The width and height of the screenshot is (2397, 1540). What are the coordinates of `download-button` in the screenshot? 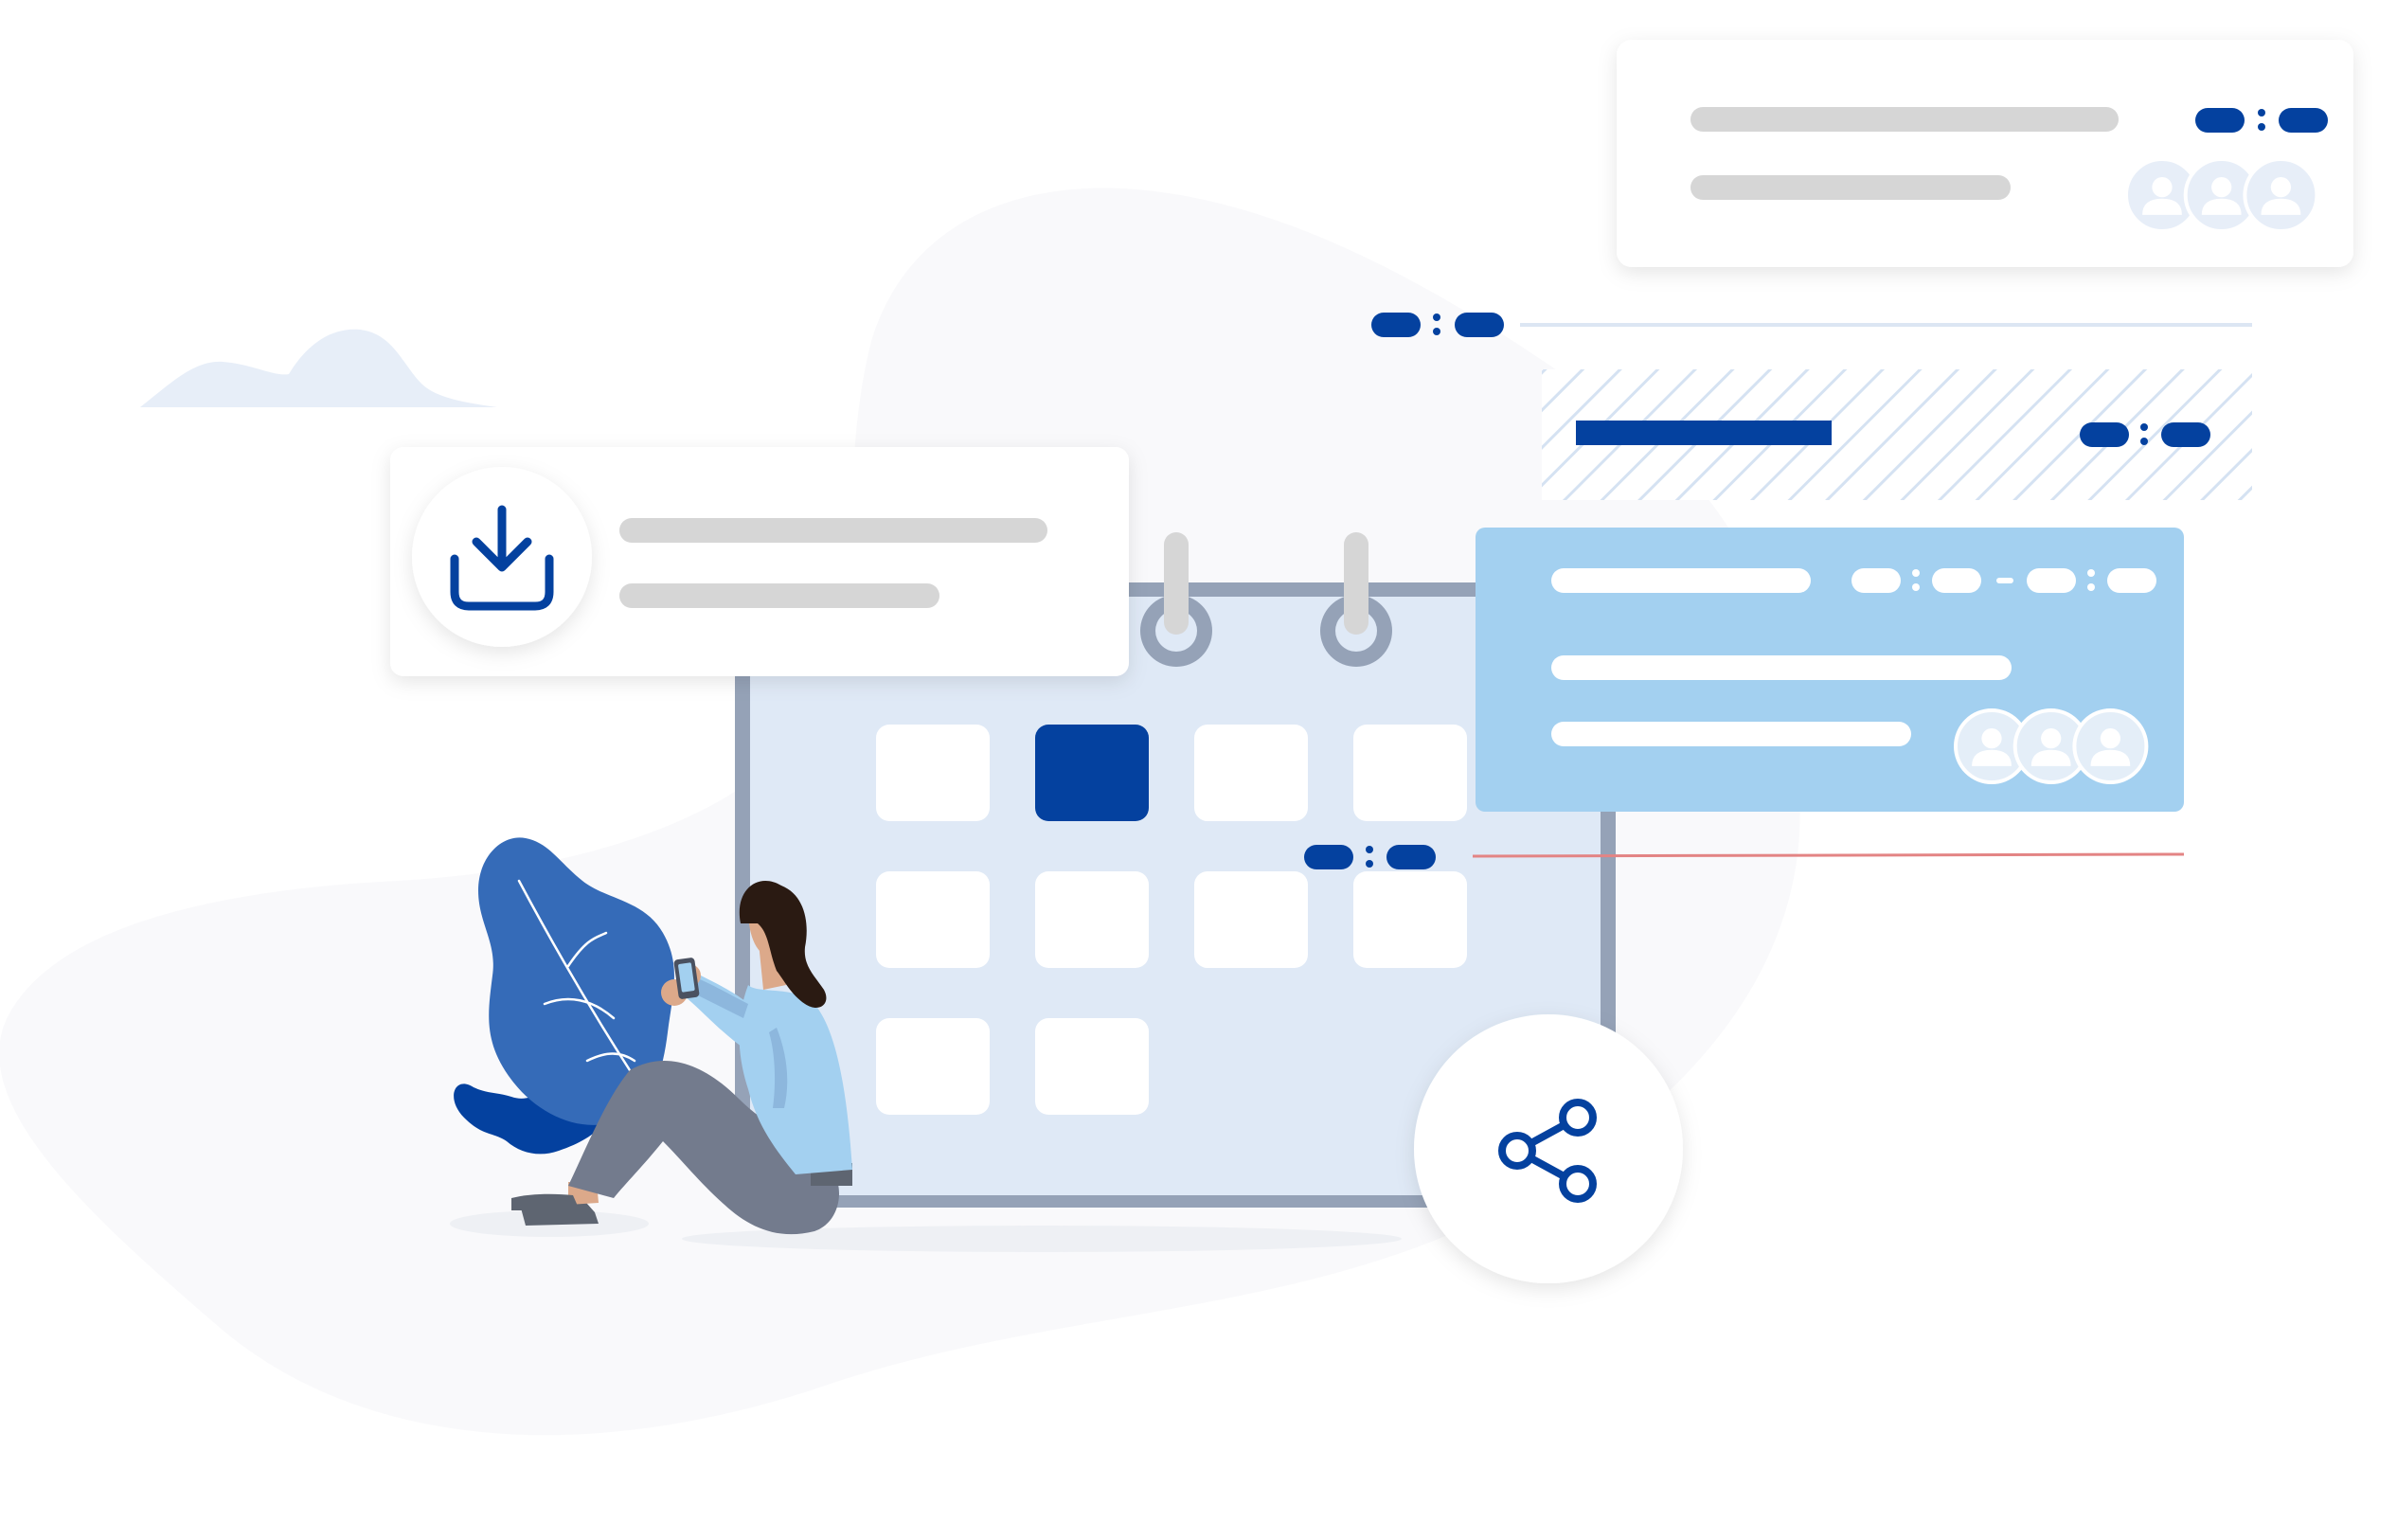 It's located at (502, 557).